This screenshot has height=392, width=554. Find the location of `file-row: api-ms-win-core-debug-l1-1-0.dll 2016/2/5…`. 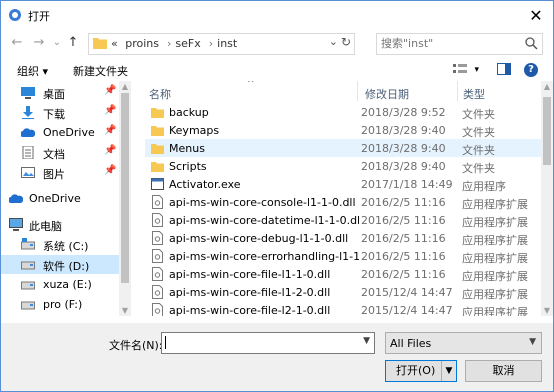

file-row: api-ms-win-core-debug-l1-1-0.dll 2016/2/5… is located at coordinates (343, 238).